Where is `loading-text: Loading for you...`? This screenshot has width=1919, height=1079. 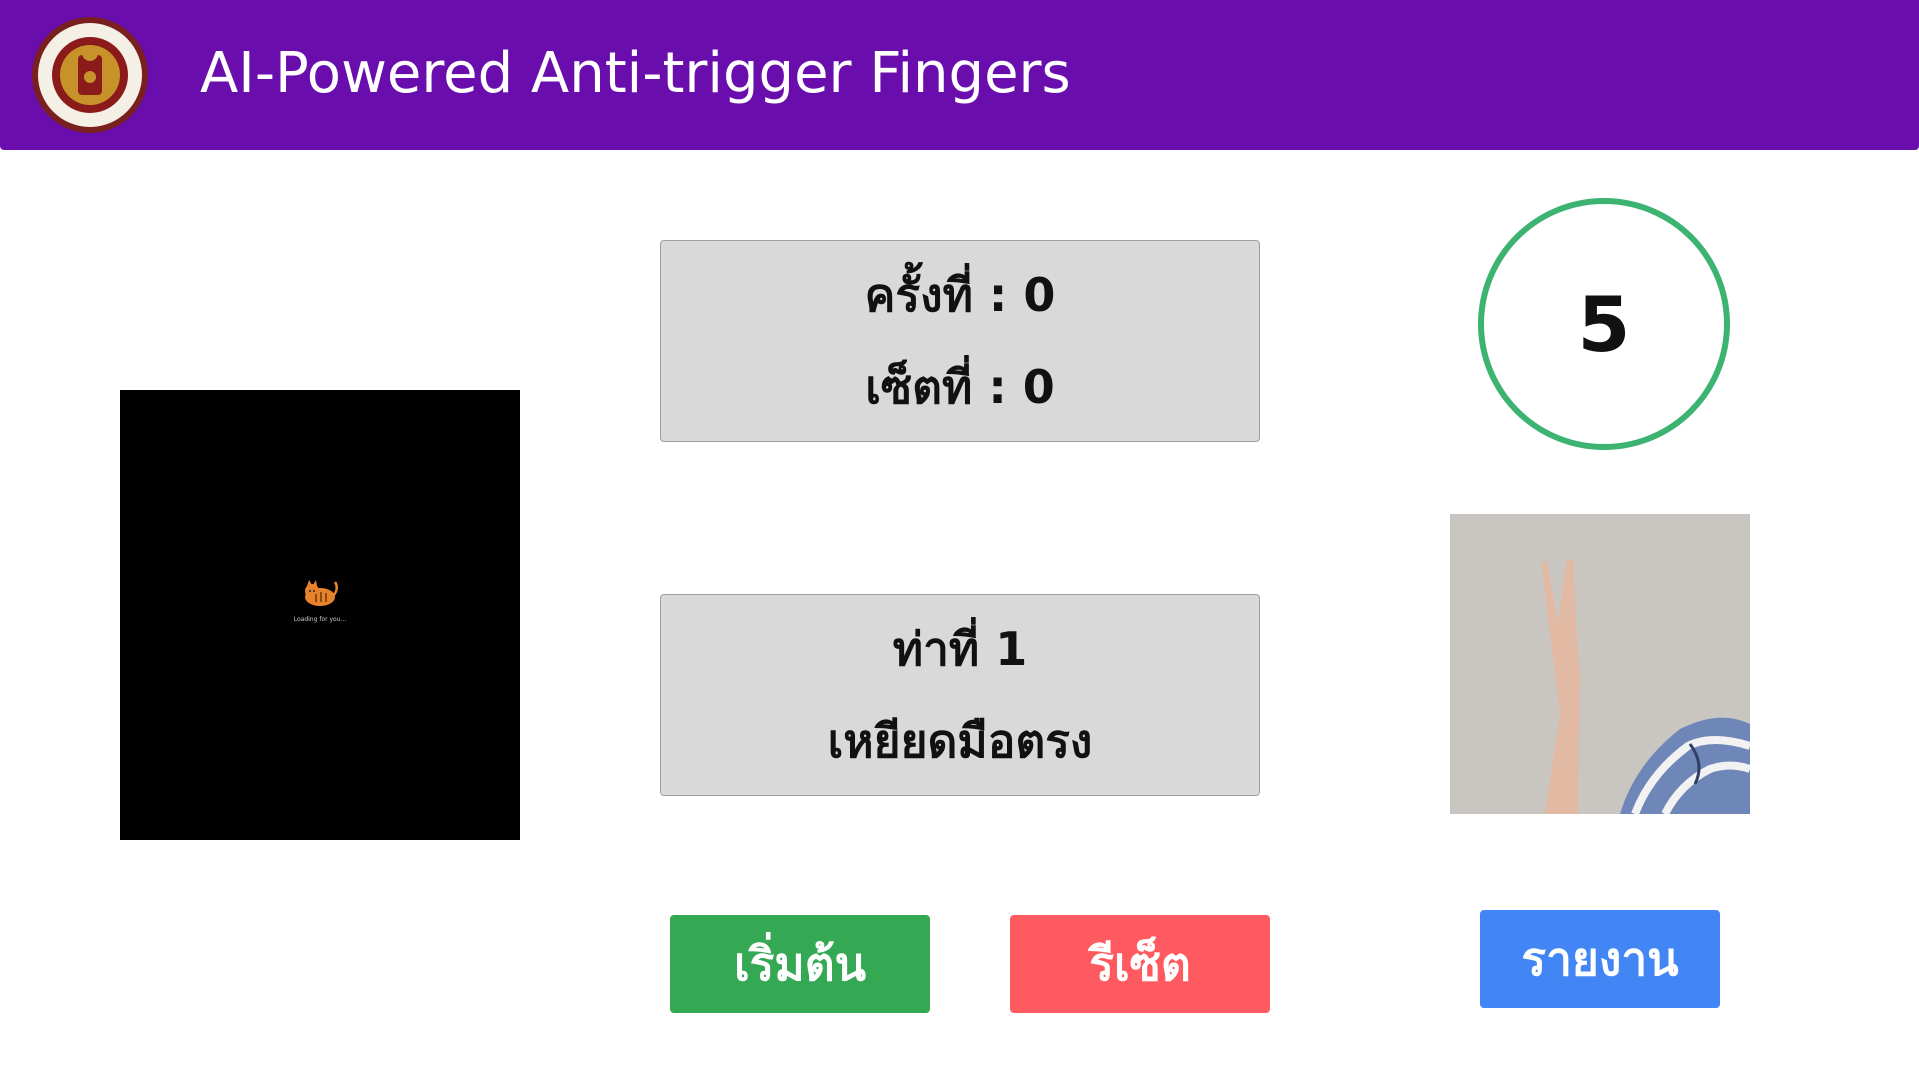
loading-text: Loading for you... is located at coordinates (320, 619).